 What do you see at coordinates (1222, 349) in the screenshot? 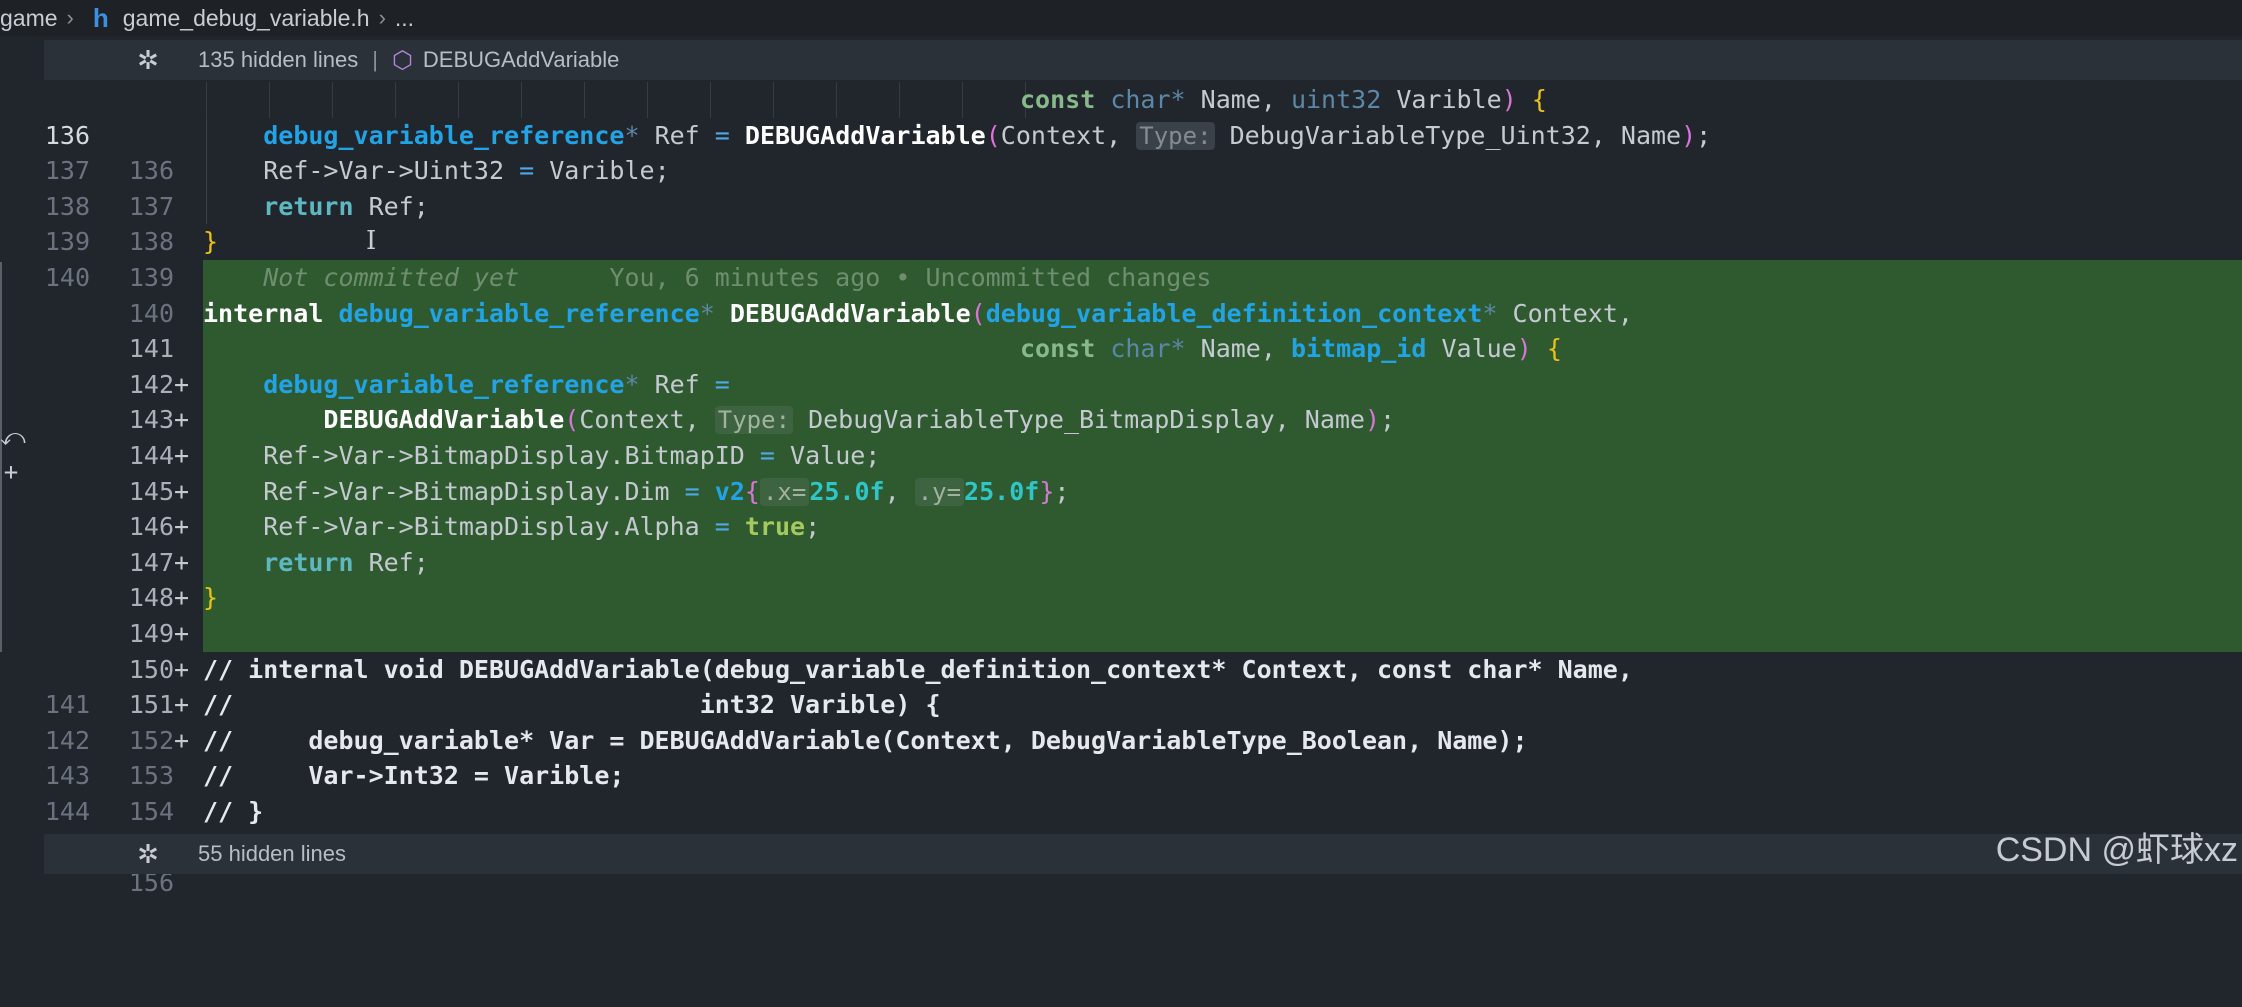
I see `line-content: const char* Name, bitmap_id Value) {` at bounding box center [1222, 349].